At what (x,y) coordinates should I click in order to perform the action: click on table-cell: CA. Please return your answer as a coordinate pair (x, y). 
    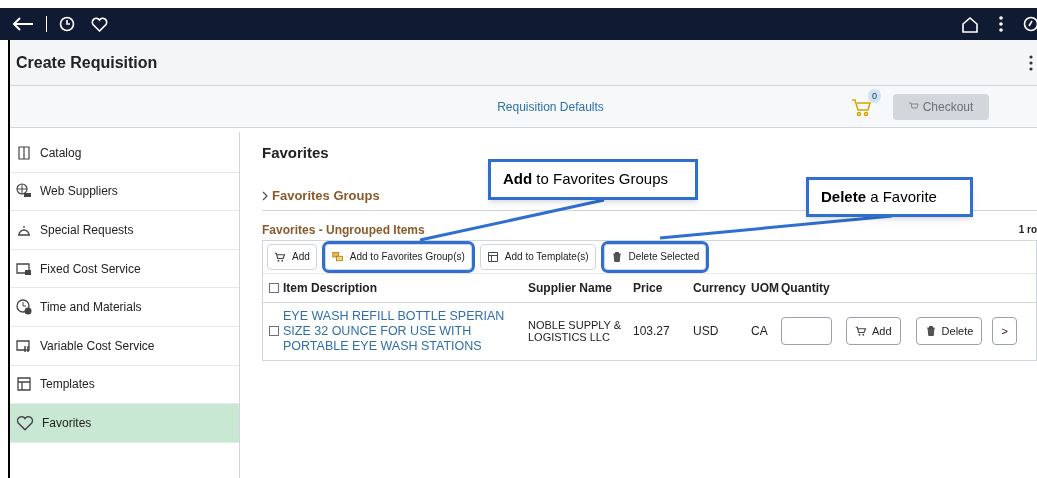
    Looking at the image, I should click on (759, 331).